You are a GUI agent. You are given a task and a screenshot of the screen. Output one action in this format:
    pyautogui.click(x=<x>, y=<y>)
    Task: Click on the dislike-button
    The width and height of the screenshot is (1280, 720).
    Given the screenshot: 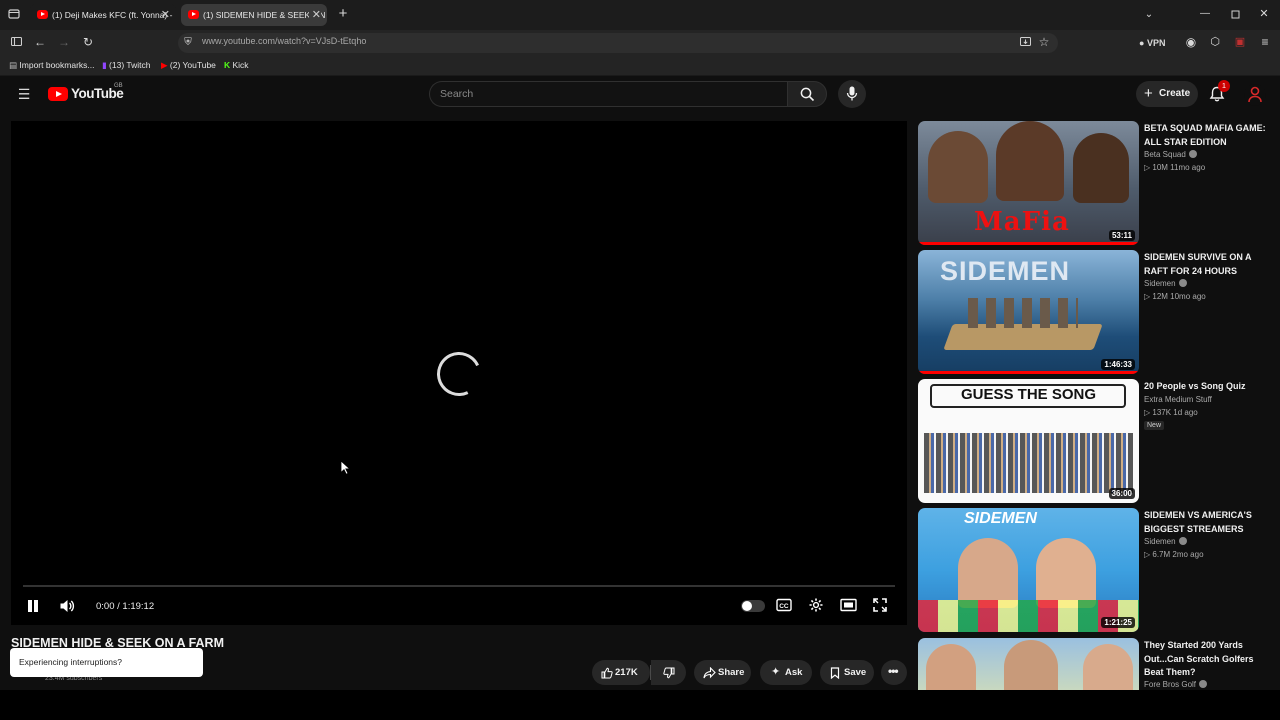 What is the action you would take?
    pyautogui.click(x=668, y=672)
    